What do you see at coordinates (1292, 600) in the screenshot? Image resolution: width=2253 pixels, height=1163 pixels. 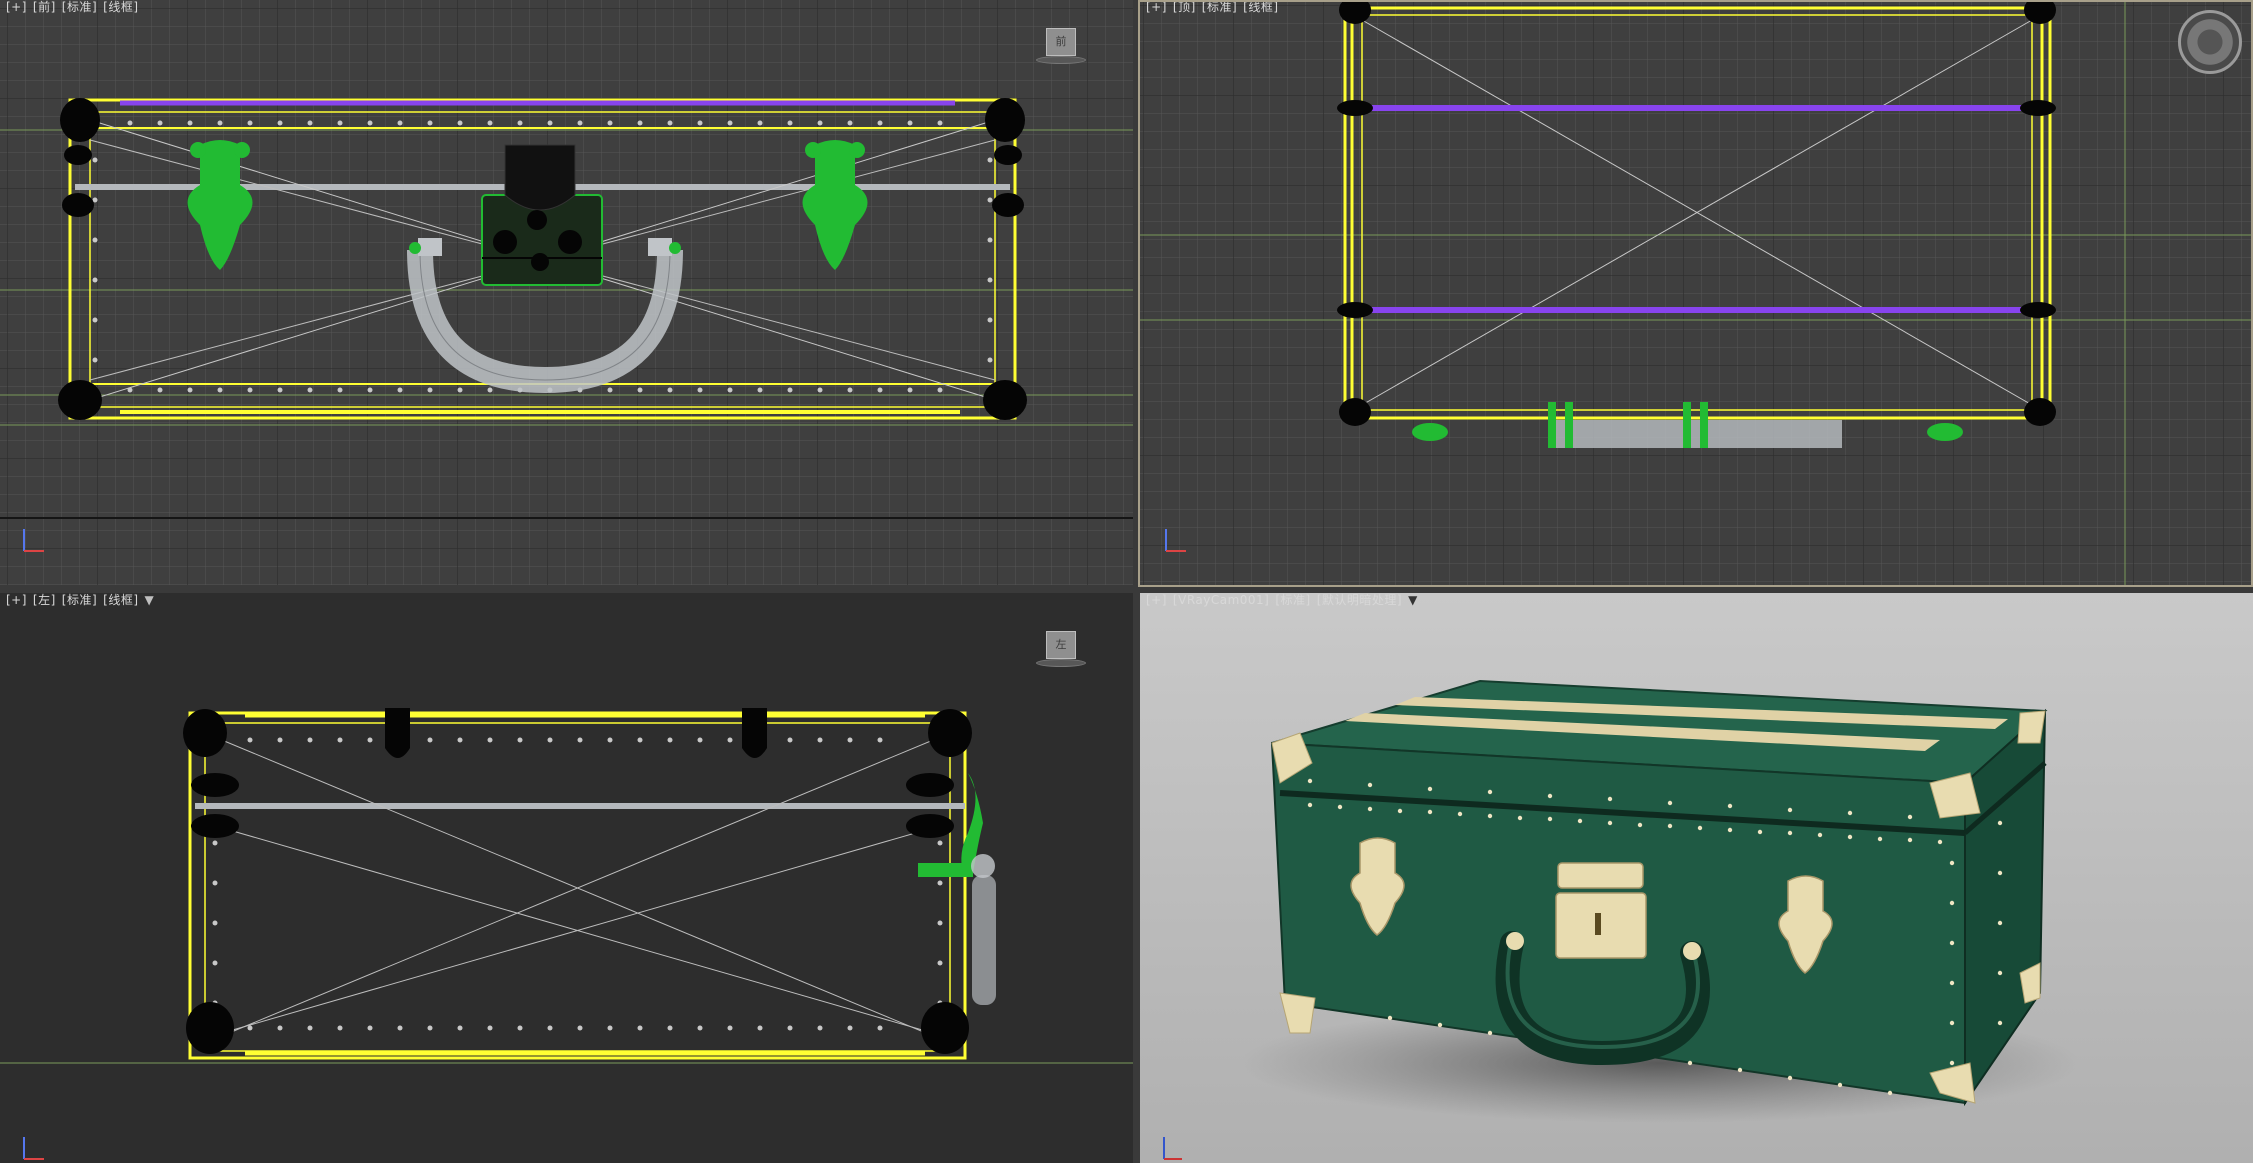 I see `vp-cam-mode: [标准]` at bounding box center [1292, 600].